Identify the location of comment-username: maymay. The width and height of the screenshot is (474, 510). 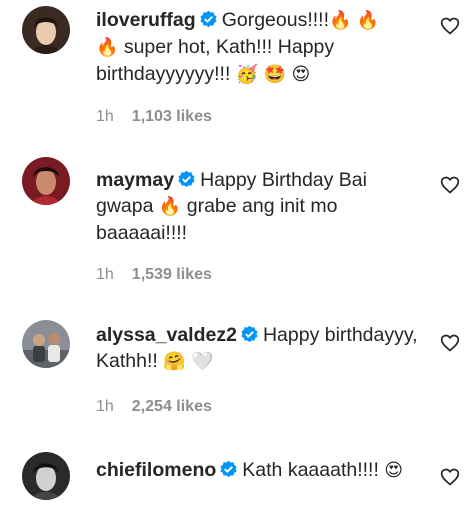
(135, 180).